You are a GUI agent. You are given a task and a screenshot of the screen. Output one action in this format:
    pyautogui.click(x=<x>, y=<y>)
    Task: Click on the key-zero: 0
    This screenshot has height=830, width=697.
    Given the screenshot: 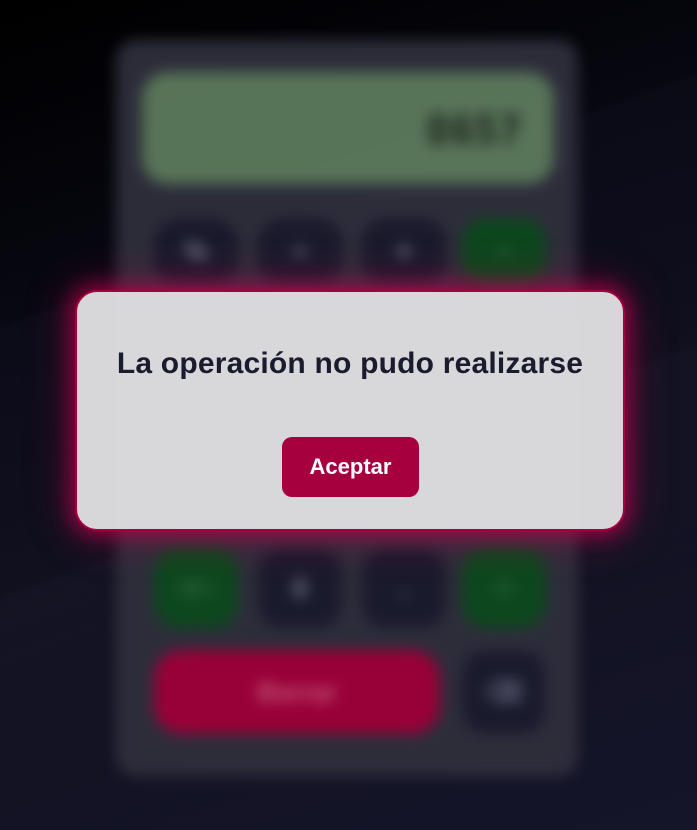 What is the action you would take?
    pyautogui.click(x=300, y=588)
    